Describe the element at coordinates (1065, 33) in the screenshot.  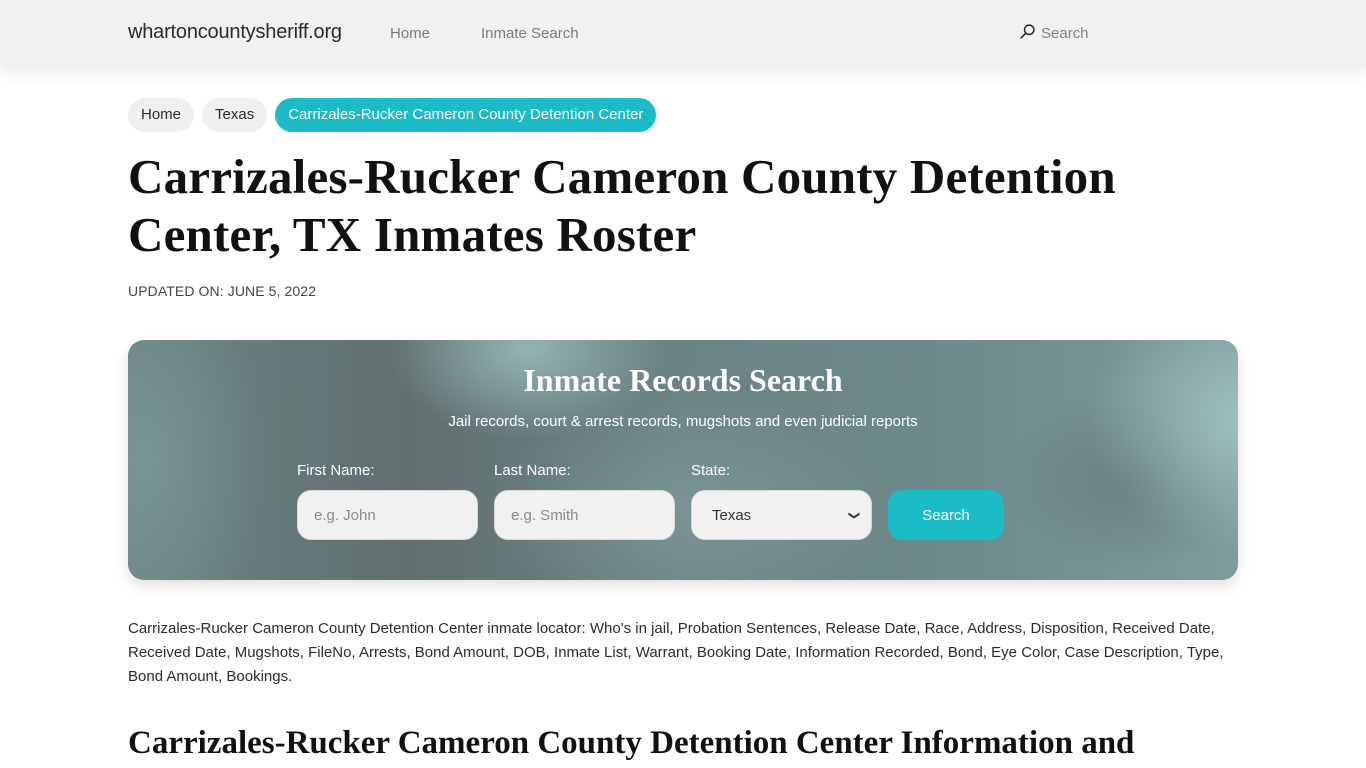
I see `nav-search-label: Search` at that location.